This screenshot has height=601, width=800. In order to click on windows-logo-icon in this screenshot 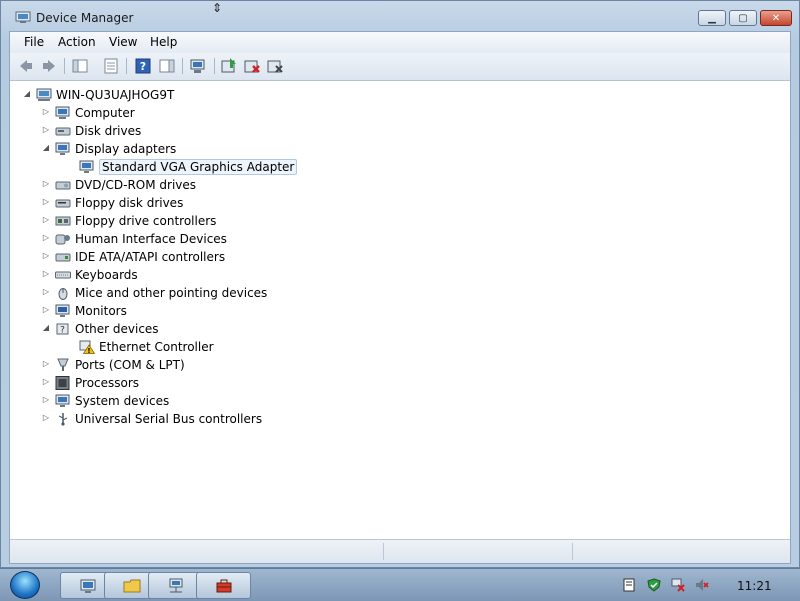, I will do `click(25, 585)`.